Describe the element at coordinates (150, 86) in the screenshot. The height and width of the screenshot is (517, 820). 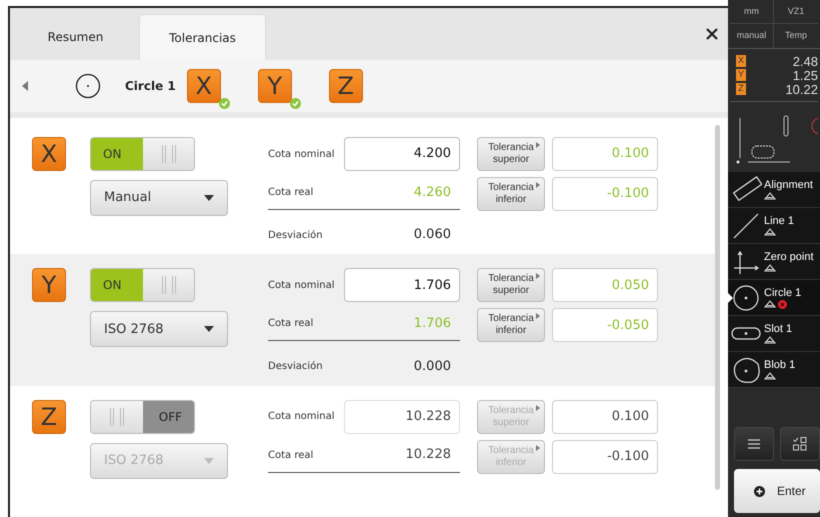
I see `feature-name: Circle 1` at that location.